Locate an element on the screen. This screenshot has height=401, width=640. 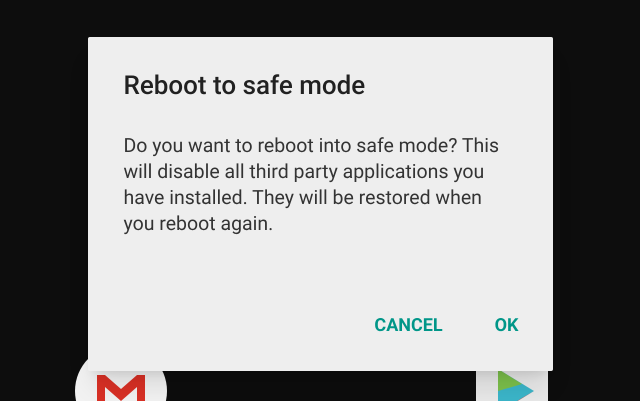
dialog-title: Reboot to safe mode is located at coordinates (245, 86).